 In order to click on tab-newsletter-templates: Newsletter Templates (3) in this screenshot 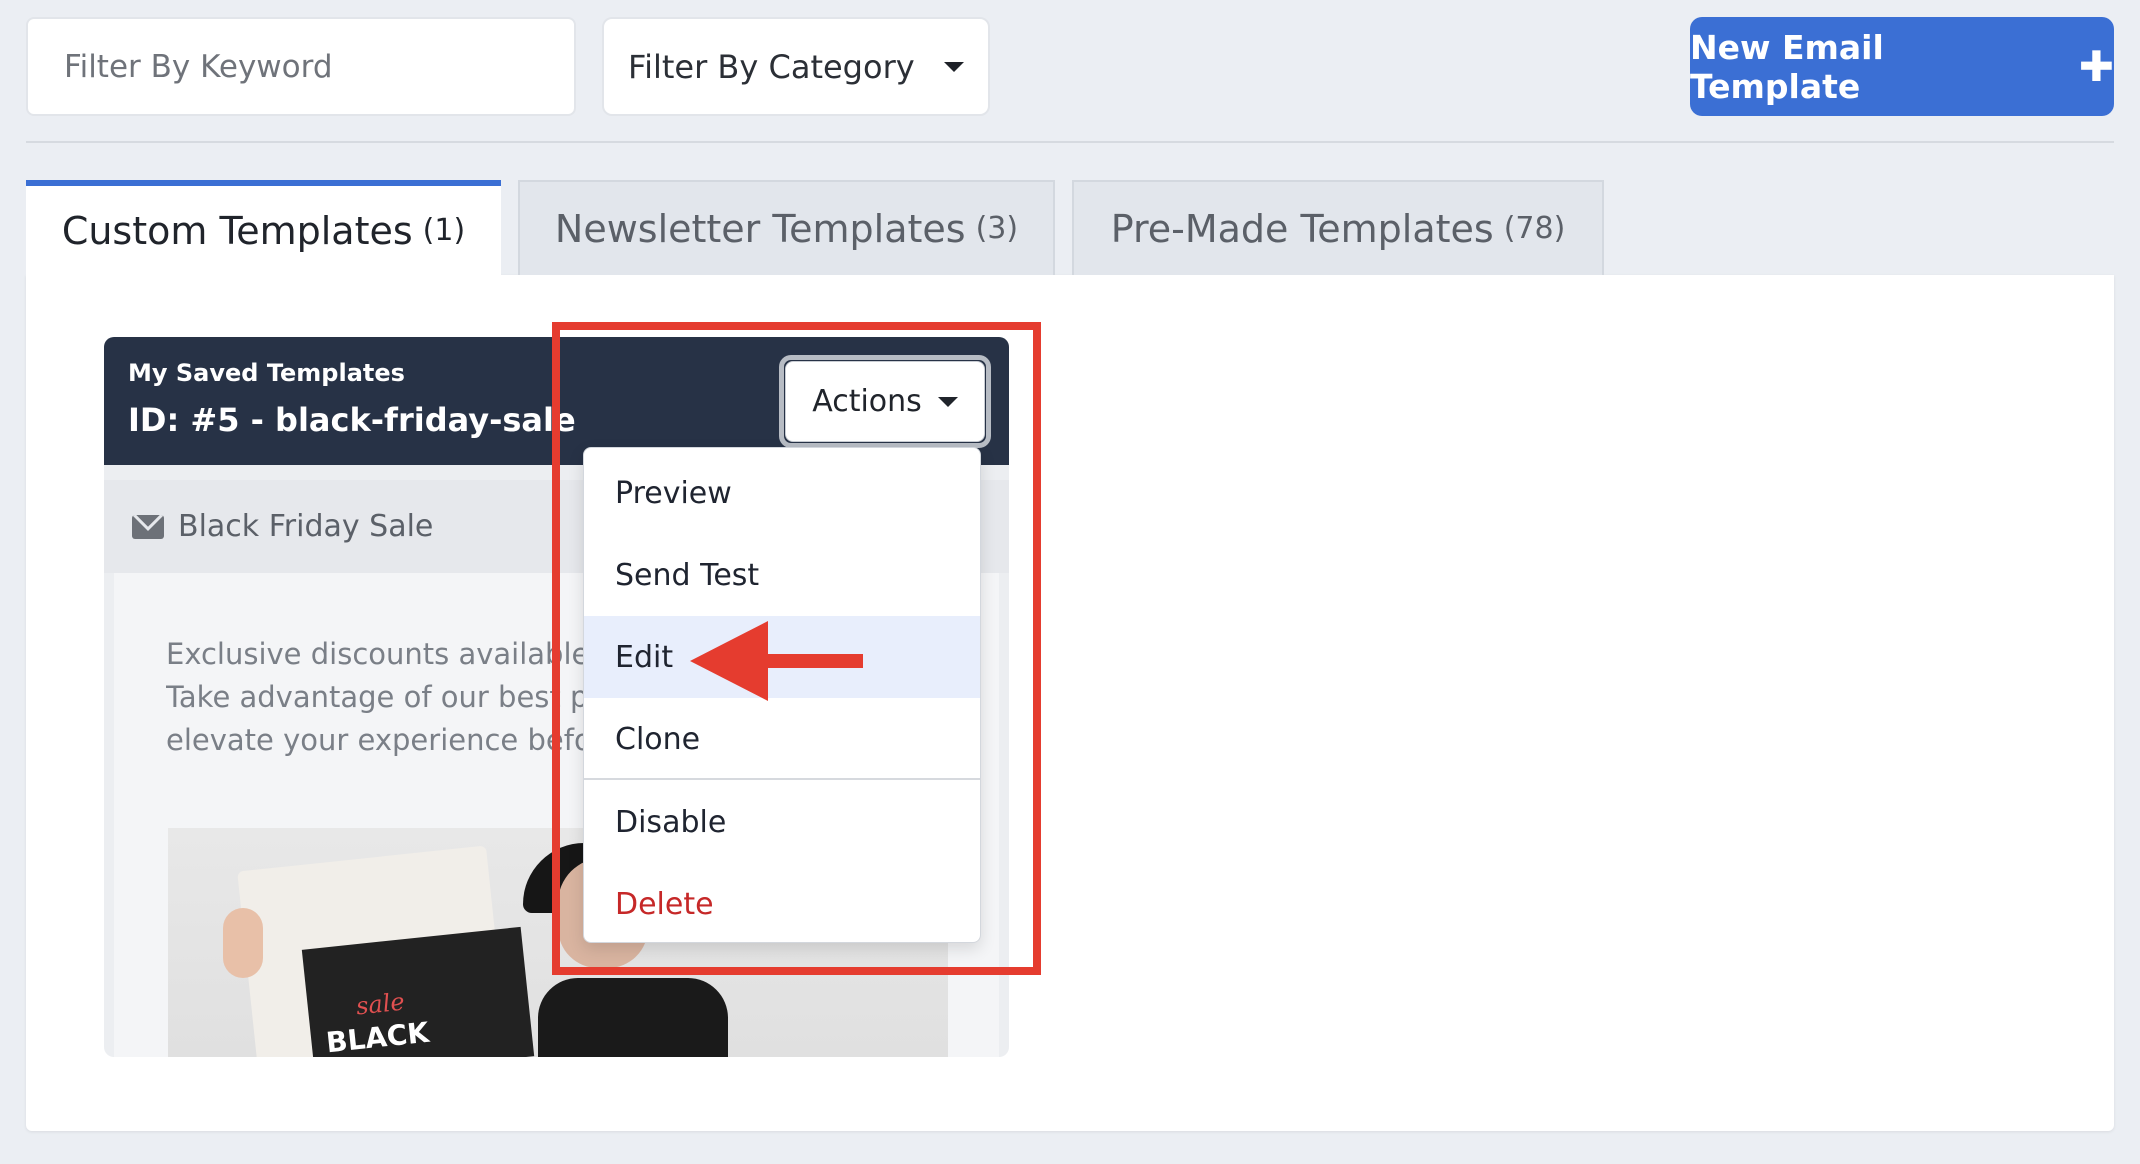, I will do `click(786, 227)`.